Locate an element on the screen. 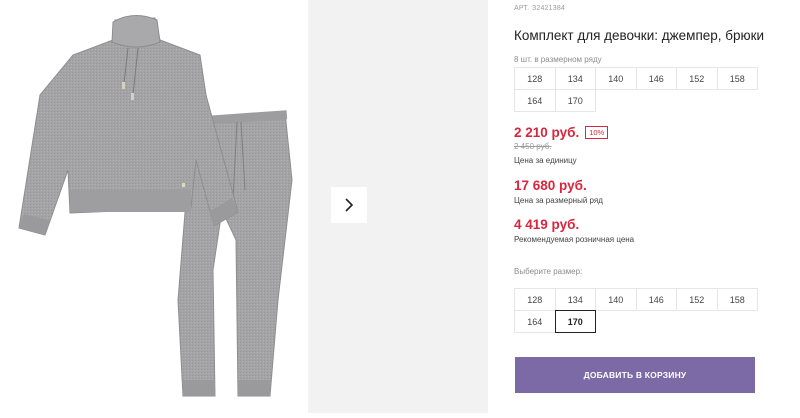 The height and width of the screenshot is (418, 800). old-price: 2 450 руб. is located at coordinates (533, 146).